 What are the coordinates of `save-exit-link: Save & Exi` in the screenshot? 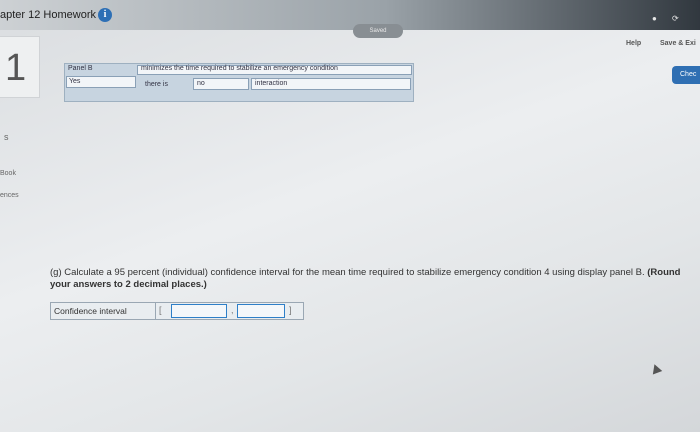 It's located at (678, 43).